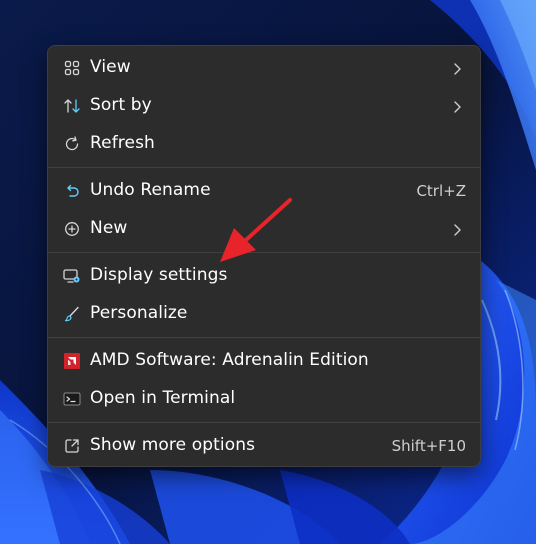  I want to click on menu-item-display-settings: Display settings, so click(264, 276).